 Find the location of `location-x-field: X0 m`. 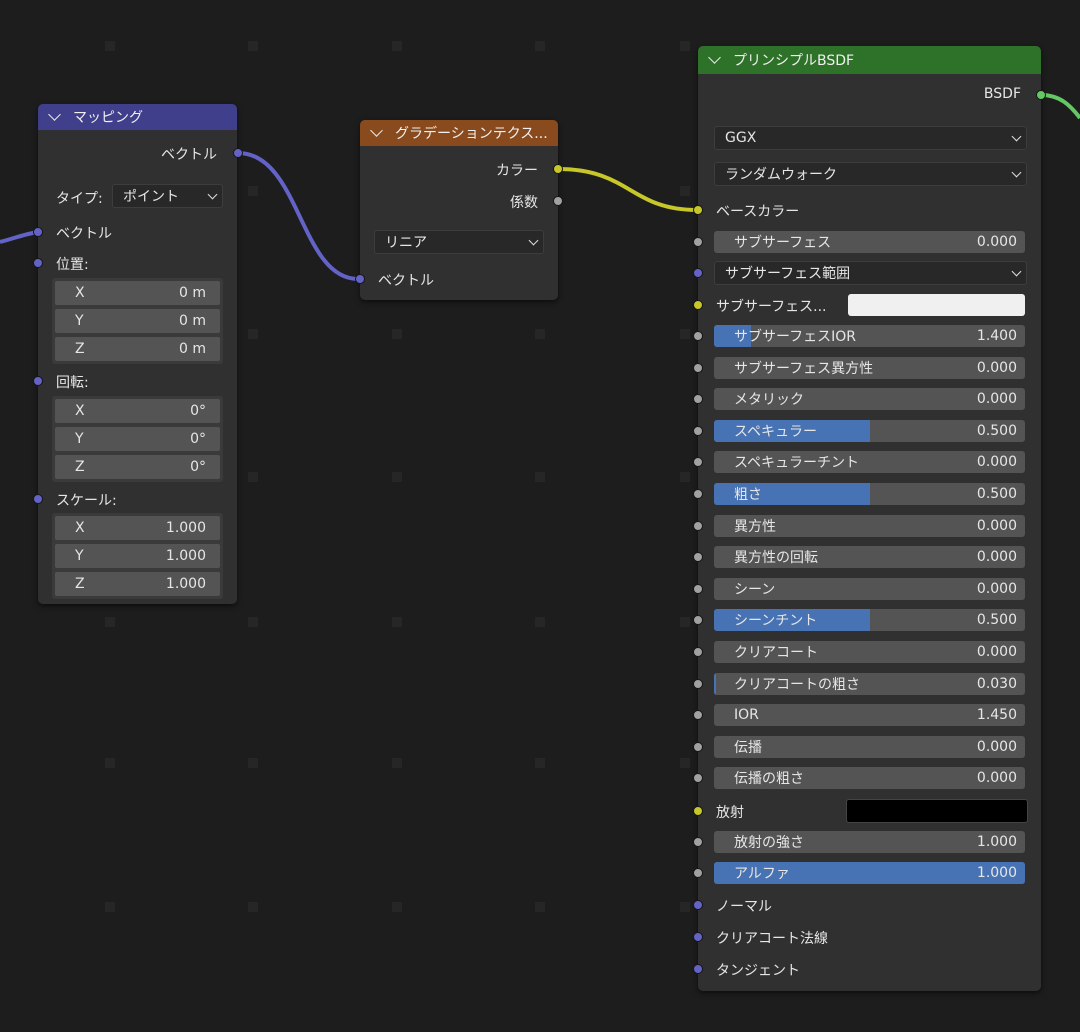

location-x-field: X0 m is located at coordinates (137, 293).